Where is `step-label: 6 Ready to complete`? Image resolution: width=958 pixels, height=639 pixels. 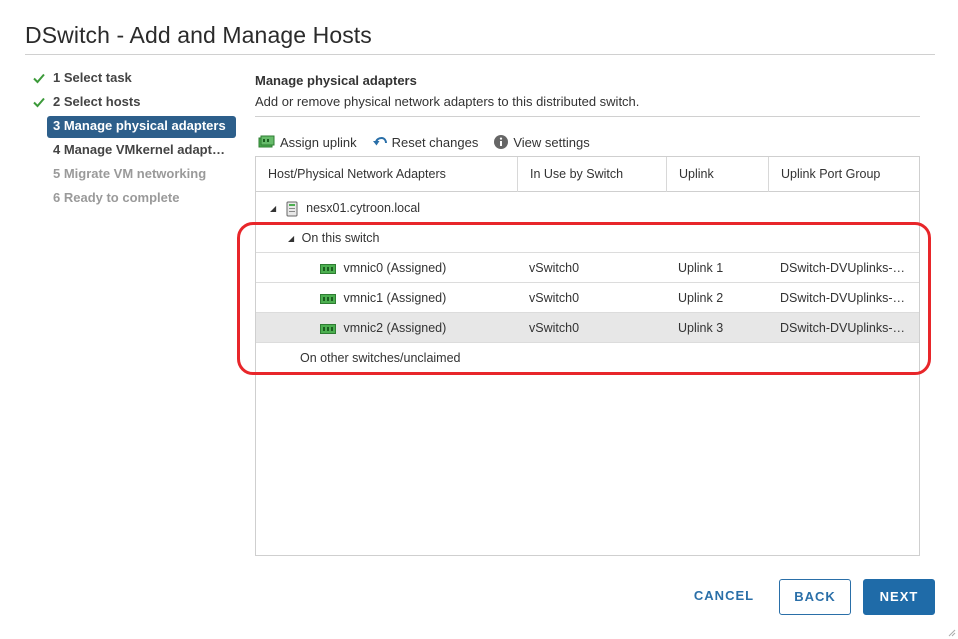
step-label: 6 Ready to complete is located at coordinates (116, 197).